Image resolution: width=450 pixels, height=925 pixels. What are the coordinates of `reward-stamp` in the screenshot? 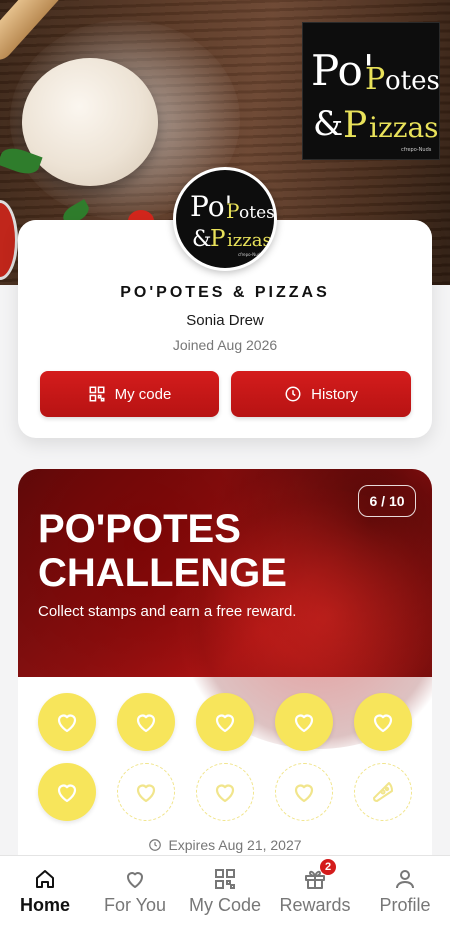 It's located at (383, 792).